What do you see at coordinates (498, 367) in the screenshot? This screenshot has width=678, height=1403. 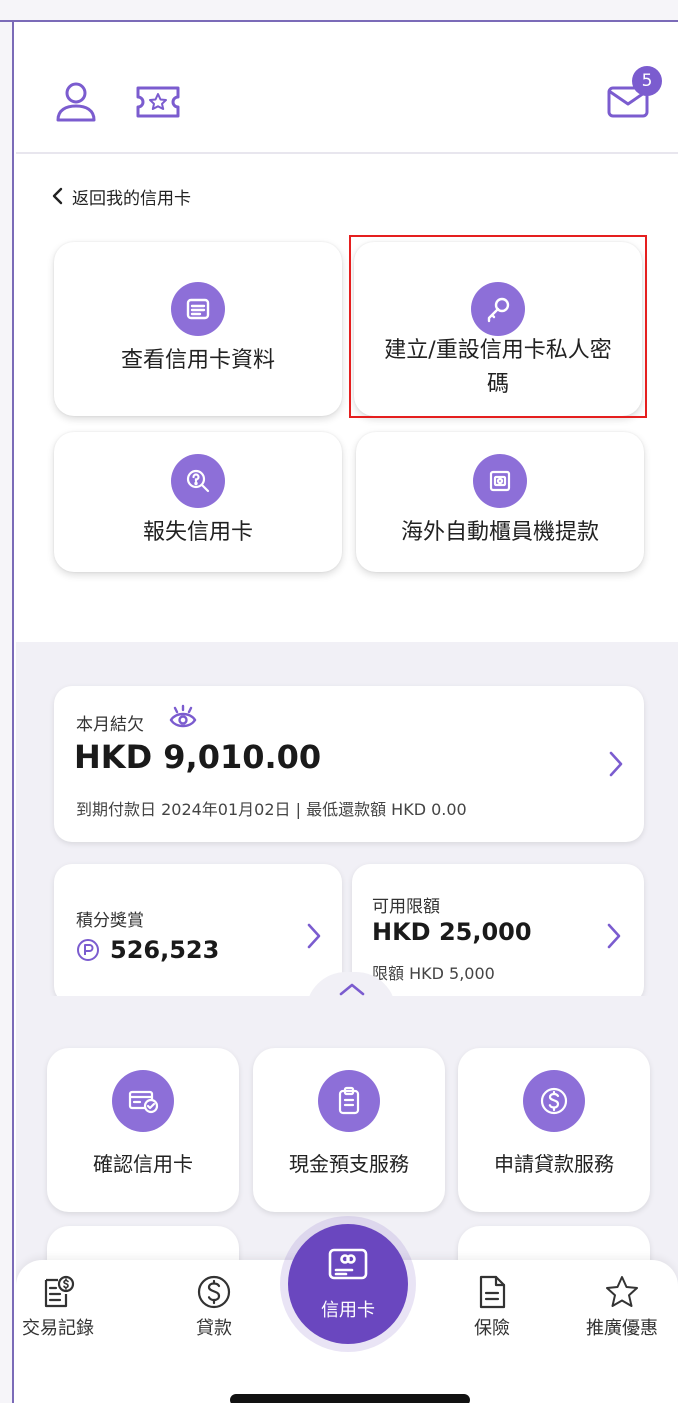 I see `set-reset-pin-label: 建立/重設信用卡私人密碼` at bounding box center [498, 367].